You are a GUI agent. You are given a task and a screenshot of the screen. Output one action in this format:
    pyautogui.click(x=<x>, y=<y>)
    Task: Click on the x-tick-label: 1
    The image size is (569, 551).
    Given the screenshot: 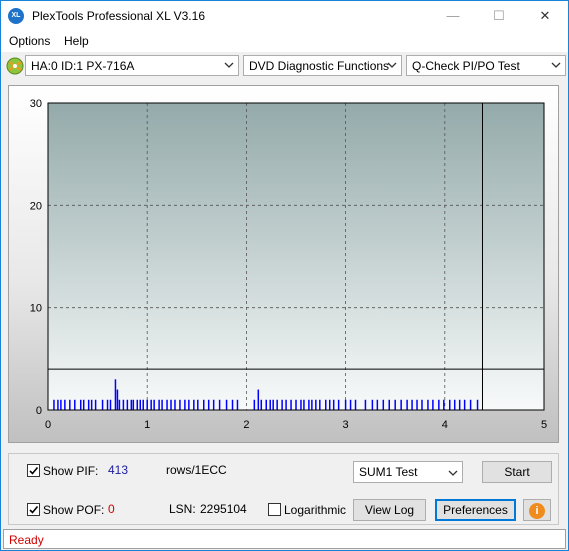 What is the action you would take?
    pyautogui.click(x=147, y=425)
    